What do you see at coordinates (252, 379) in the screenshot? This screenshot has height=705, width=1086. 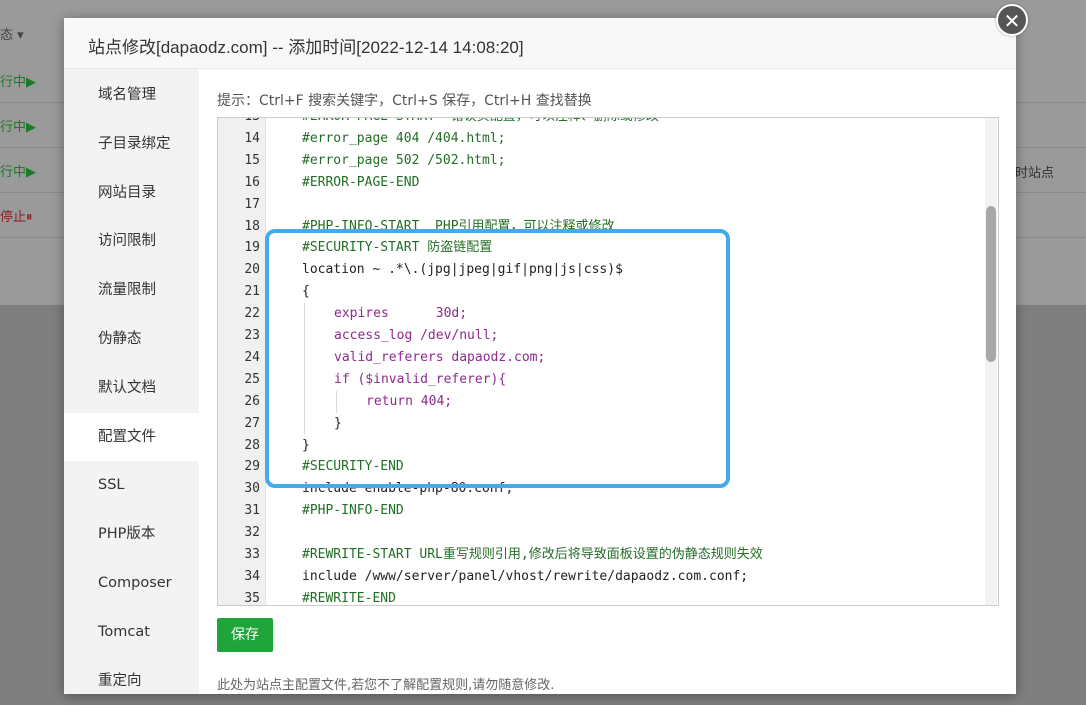 I see `line-number: 25` at bounding box center [252, 379].